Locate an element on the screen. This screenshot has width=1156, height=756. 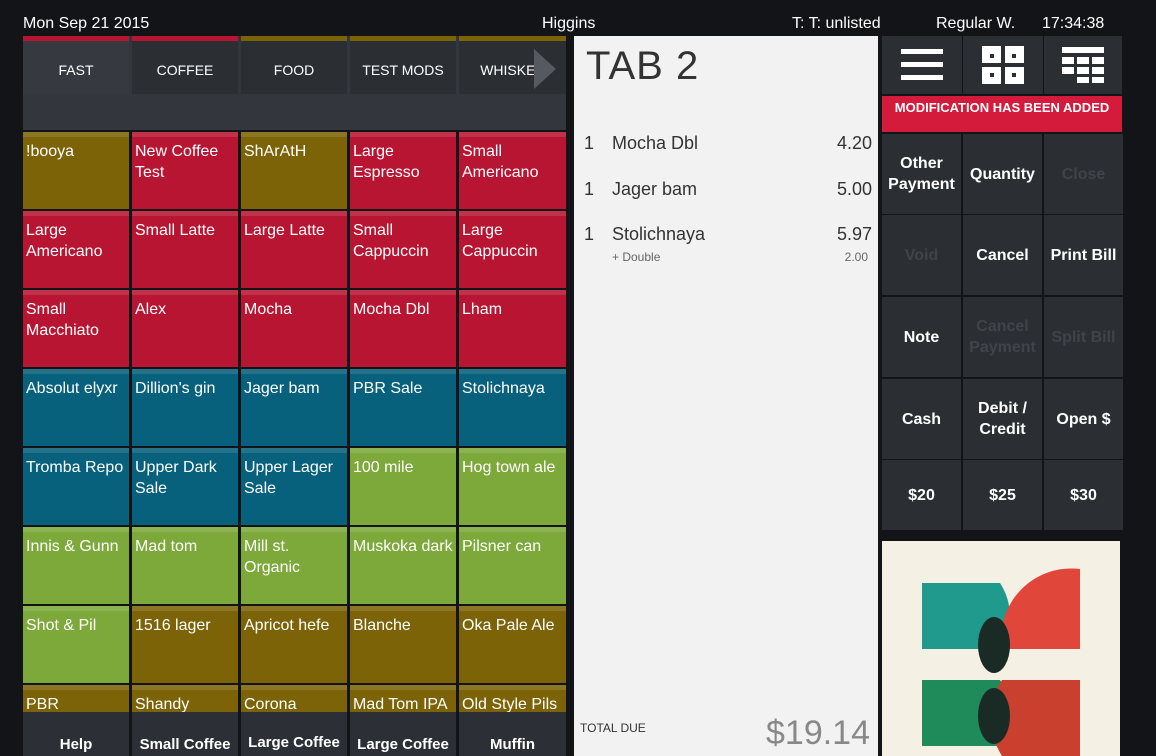
menu-item-button: PBR Sale is located at coordinates (403, 407).